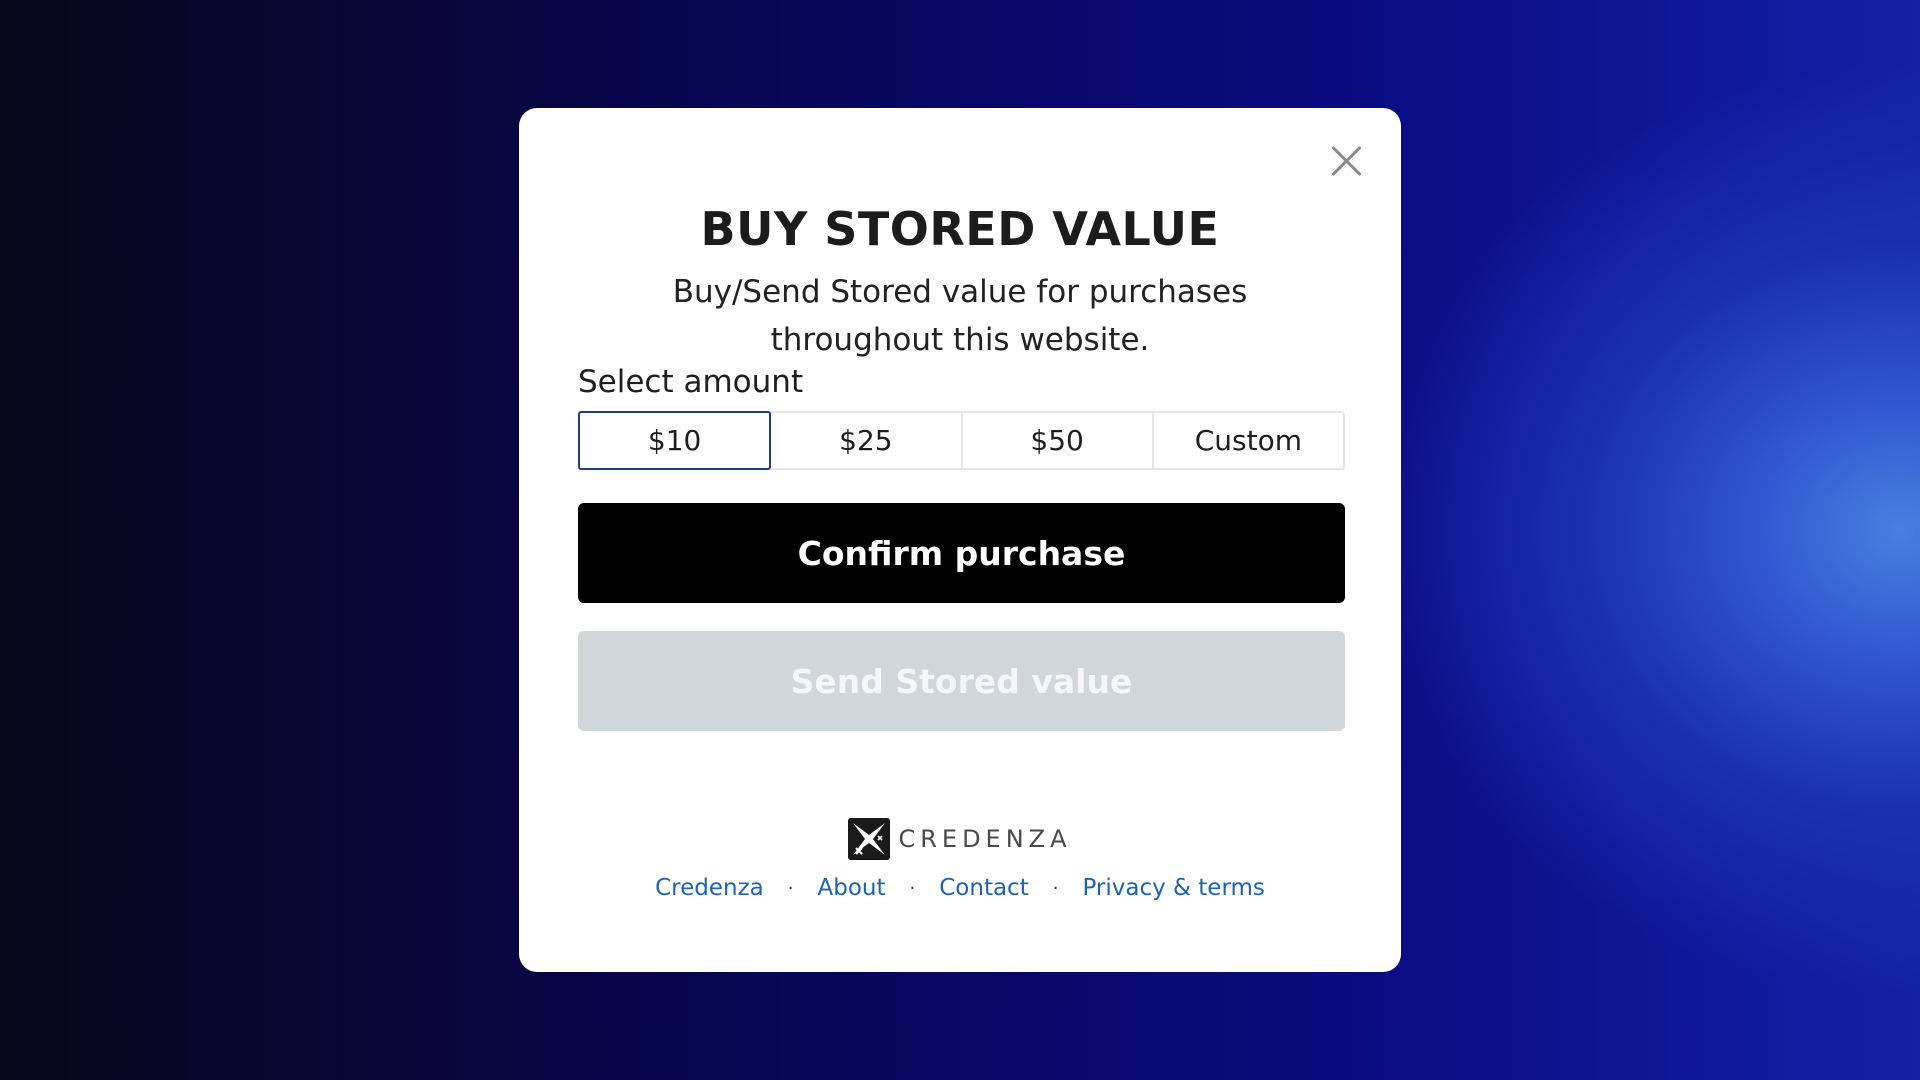 This screenshot has height=1080, width=1920. Describe the element at coordinates (1248, 440) in the screenshot. I see `amount-option-custom: Custom` at that location.